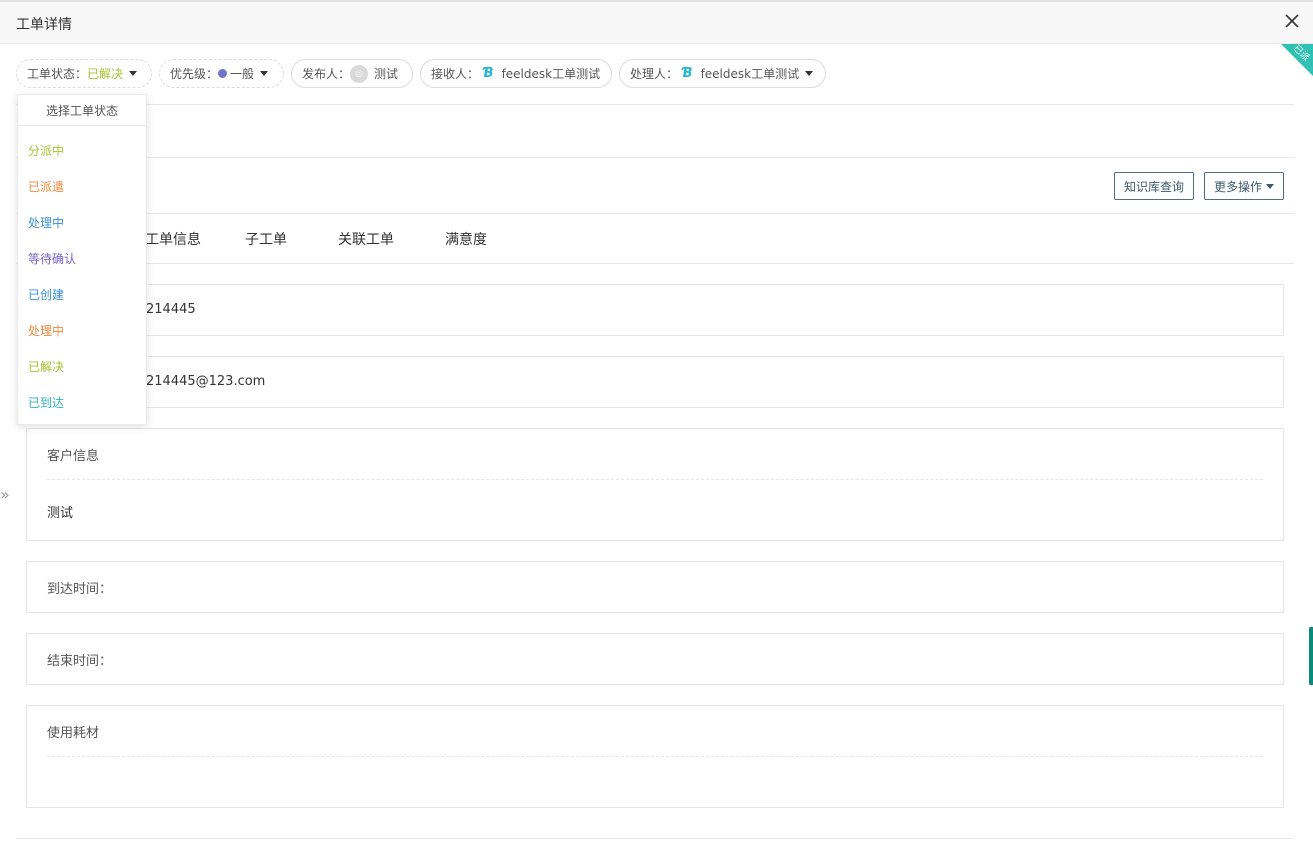 The width and height of the screenshot is (1313, 846). I want to click on kb-search-label: 知识库查询, so click(1153, 186).